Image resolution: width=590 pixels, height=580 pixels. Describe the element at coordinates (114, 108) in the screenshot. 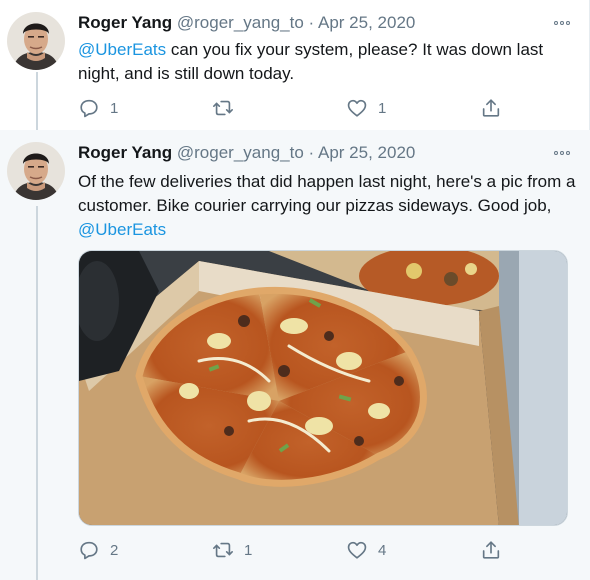

I see `reply-count: 1` at that location.